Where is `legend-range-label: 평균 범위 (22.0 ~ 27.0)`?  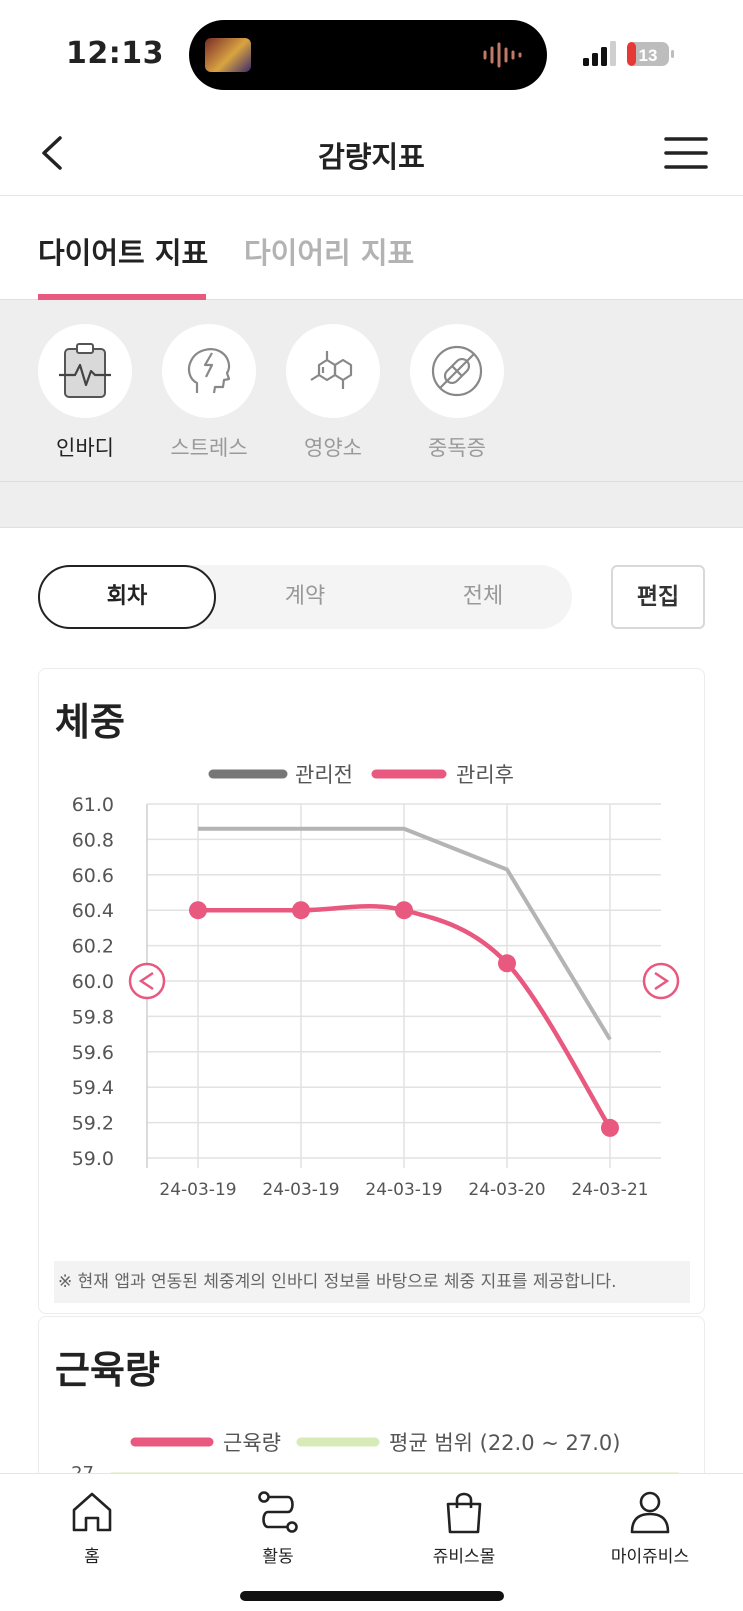
legend-range-label: 평균 범위 (22.0 ~ 27.0) is located at coordinates (504, 1443).